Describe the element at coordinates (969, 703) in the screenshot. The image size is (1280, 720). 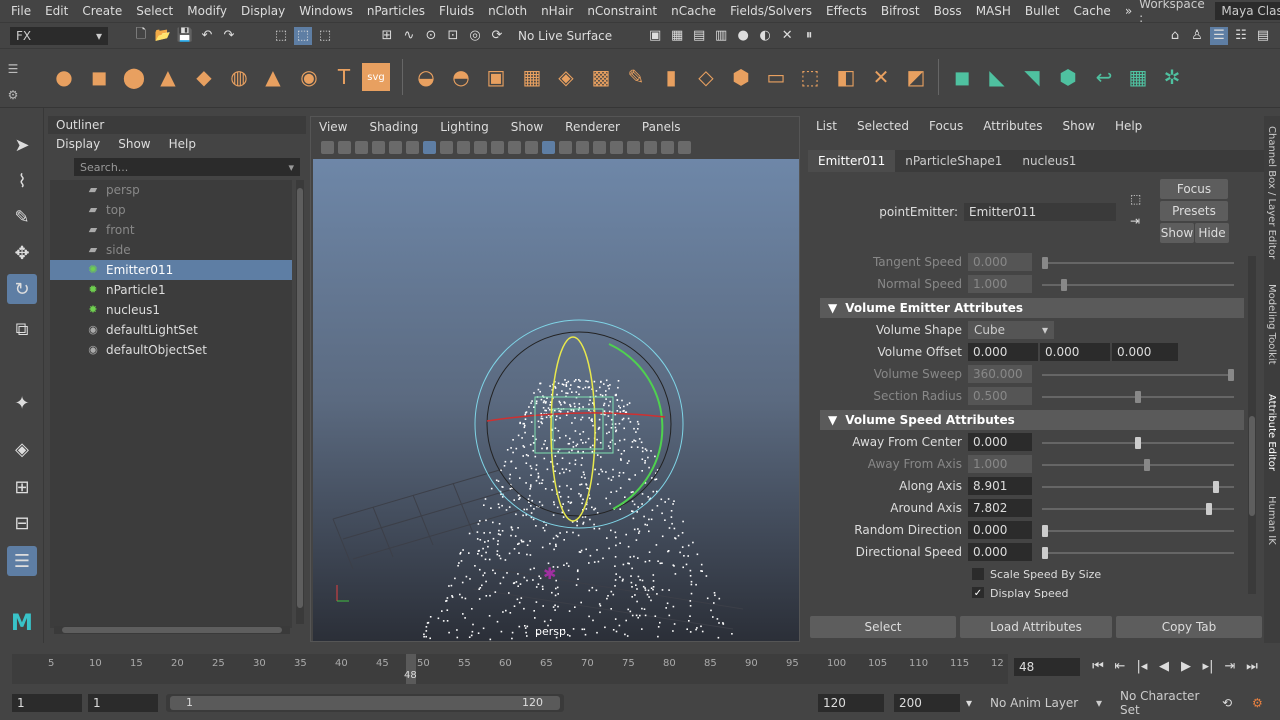
I see `chevron-down-icon: ▾` at that location.